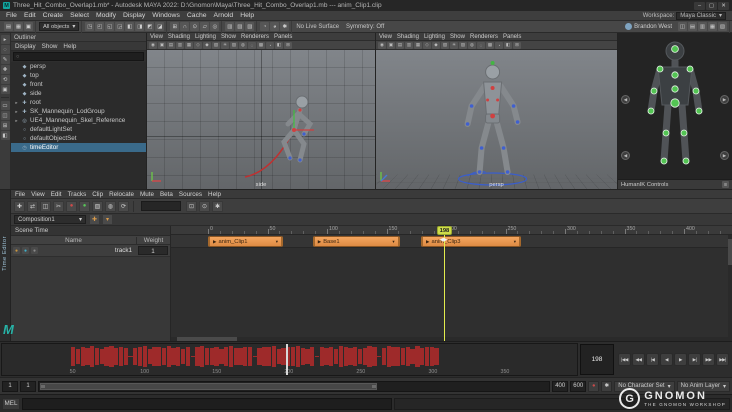 The width and height of the screenshot is (732, 412). Describe the element at coordinates (5, 115) in the screenshot. I see `two-pane-layout-button: ◫` at that location.